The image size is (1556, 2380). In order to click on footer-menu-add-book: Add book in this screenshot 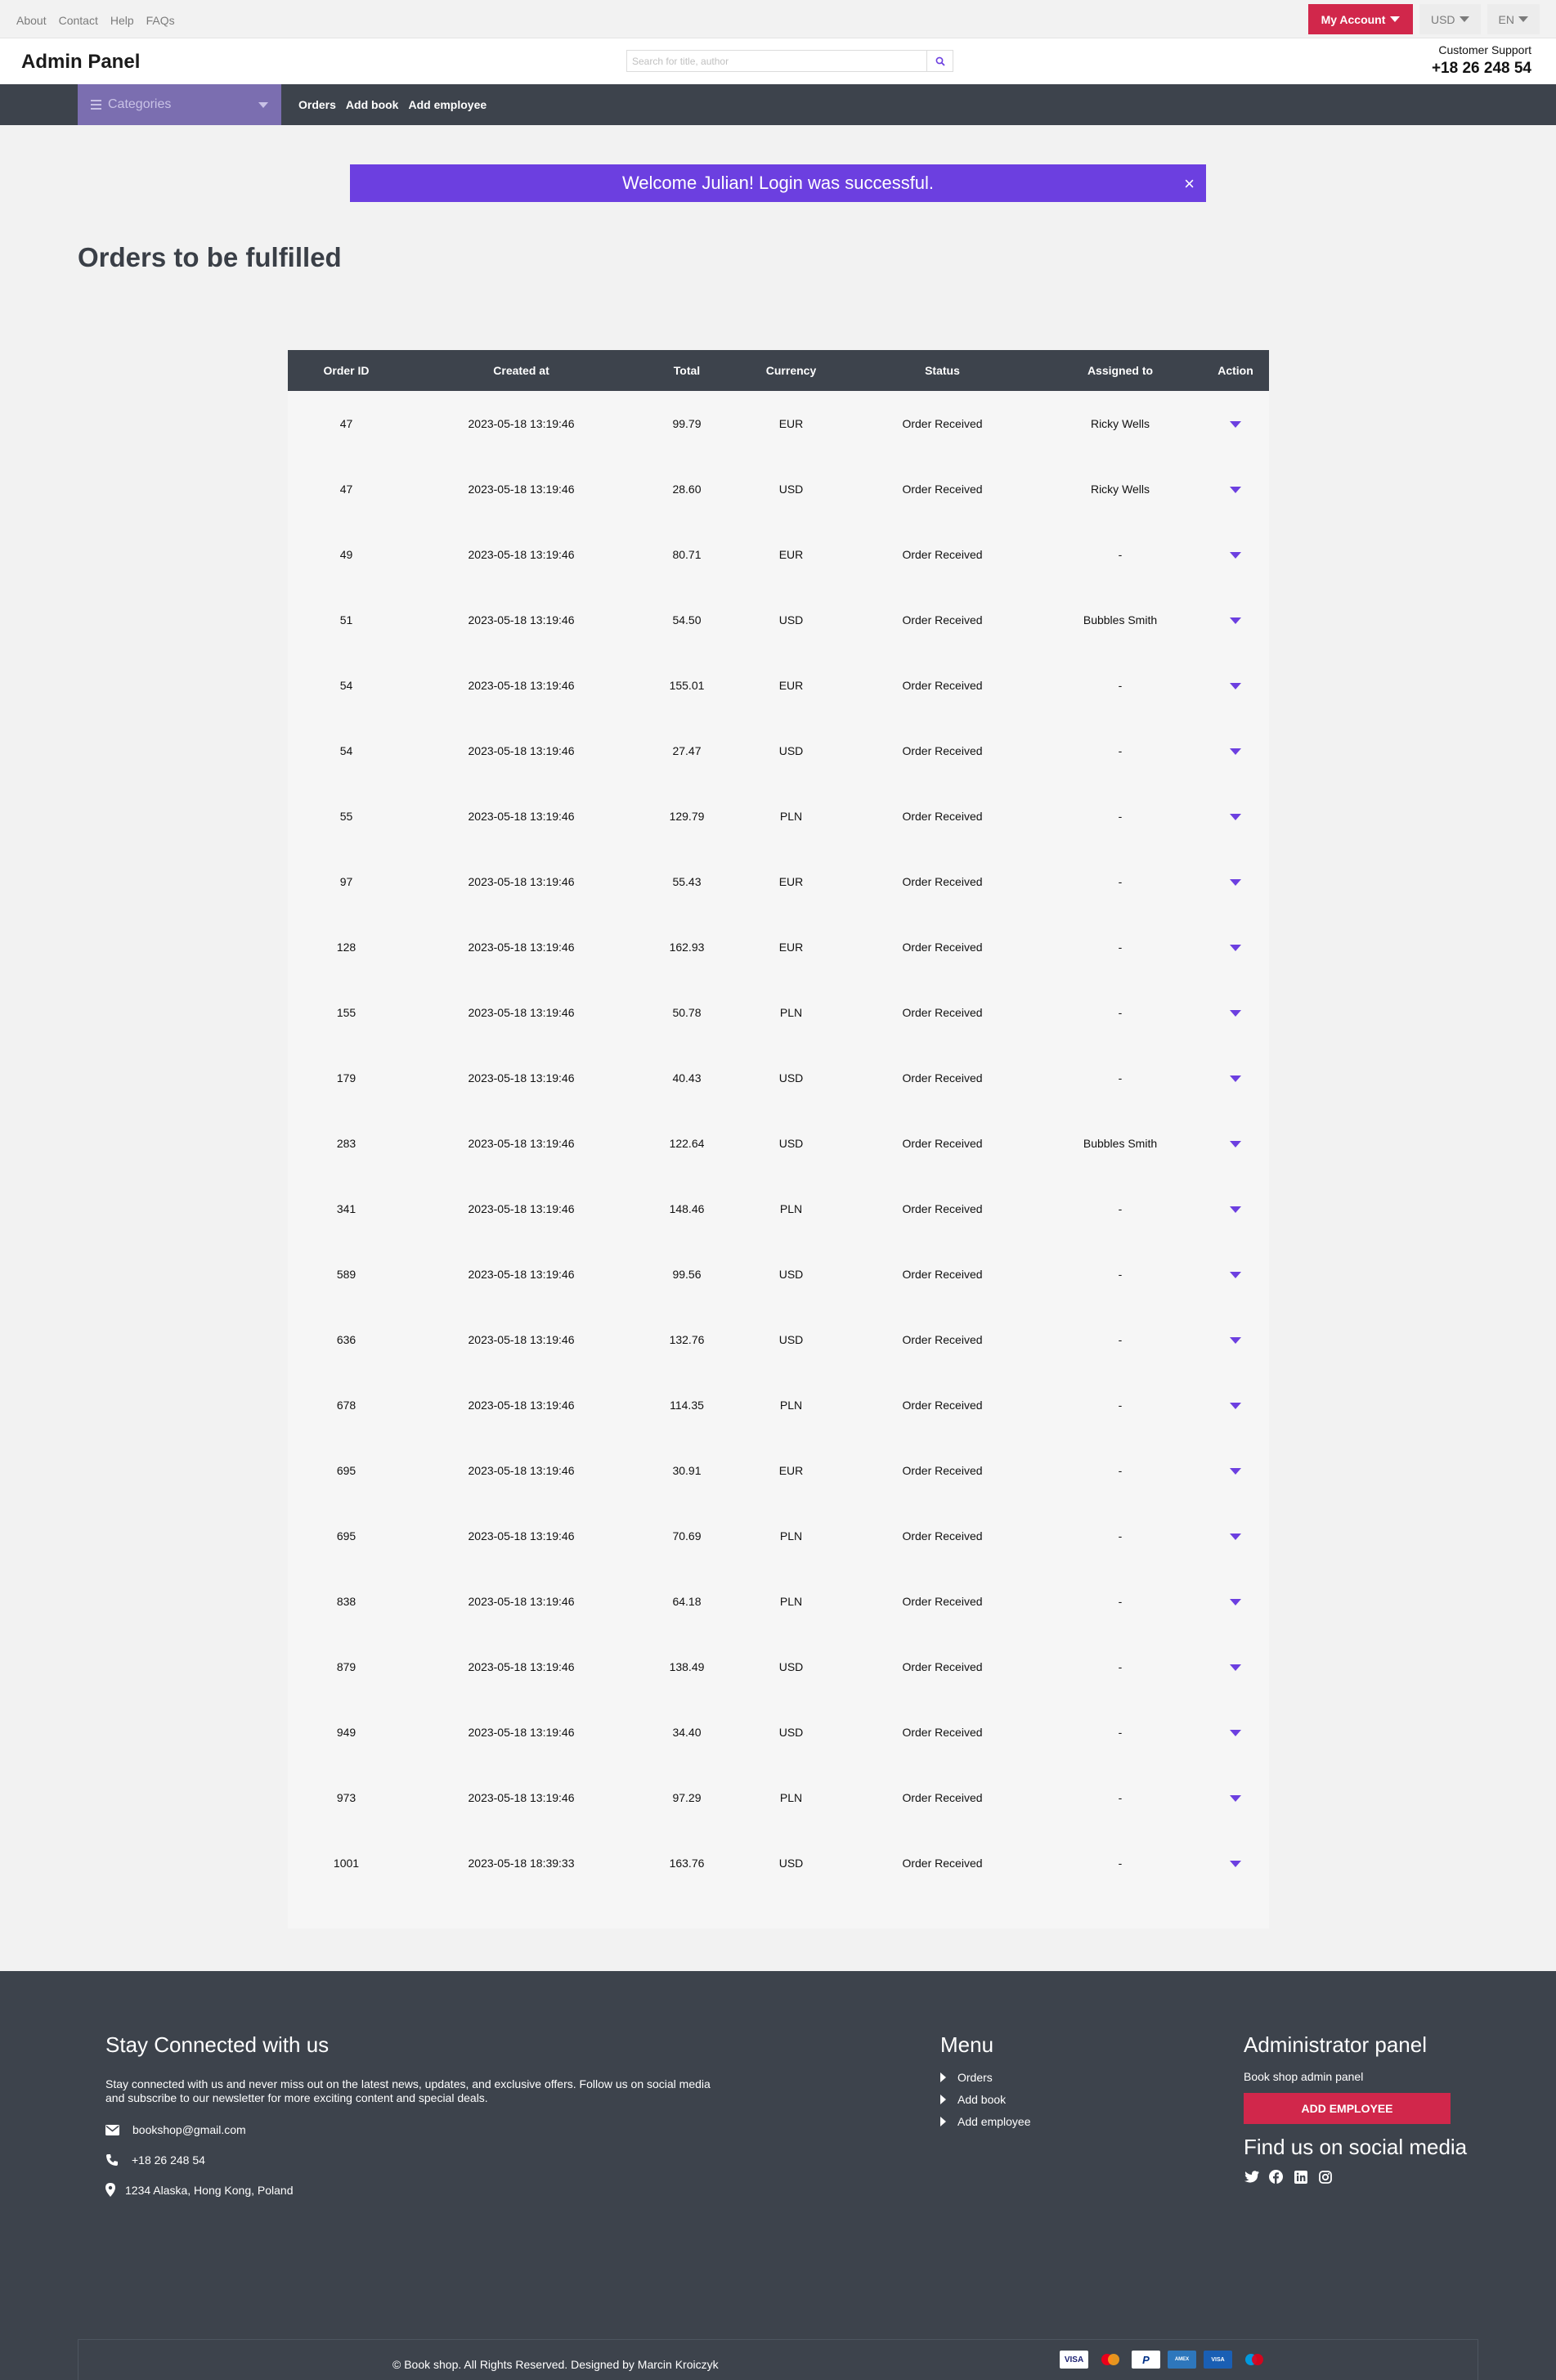, I will do `click(985, 2100)`.